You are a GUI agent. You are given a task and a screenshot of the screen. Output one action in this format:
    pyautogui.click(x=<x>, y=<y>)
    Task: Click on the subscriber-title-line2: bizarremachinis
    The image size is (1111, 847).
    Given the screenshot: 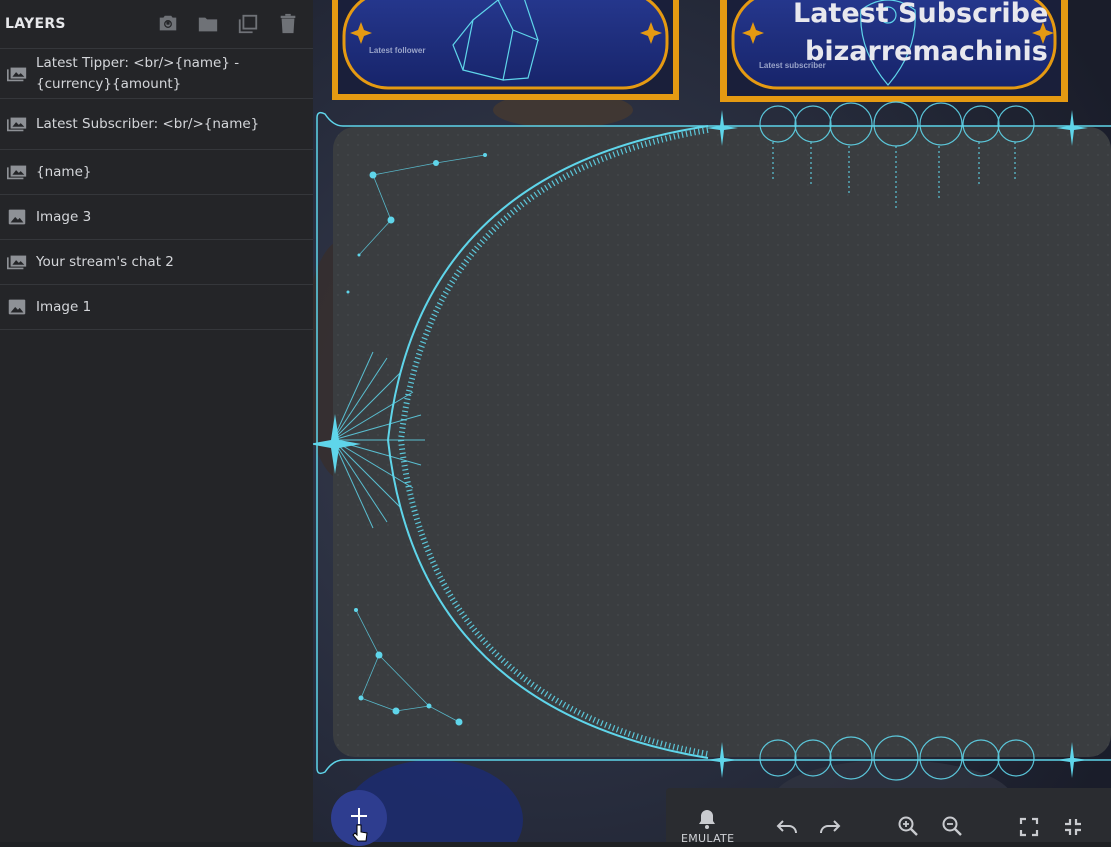 What is the action you would take?
    pyautogui.click(x=926, y=51)
    